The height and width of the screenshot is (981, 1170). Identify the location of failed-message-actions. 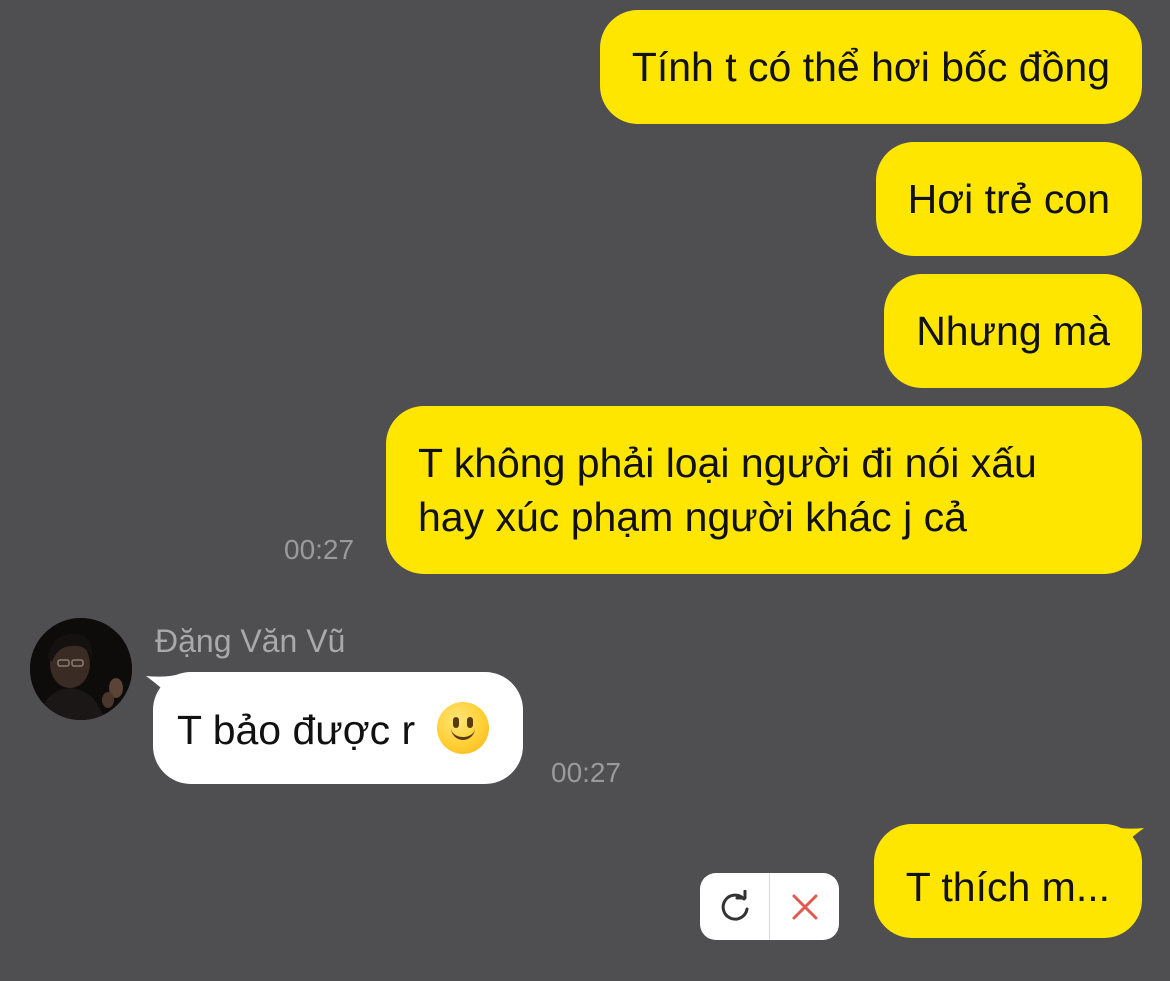
(769, 906).